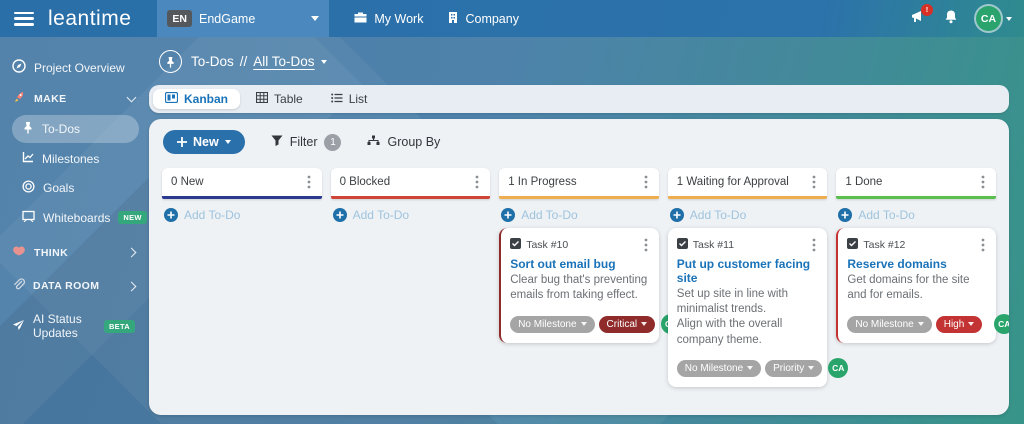  Describe the element at coordinates (197, 99) in the screenshot. I see `tab-kanban: Kanban` at that location.